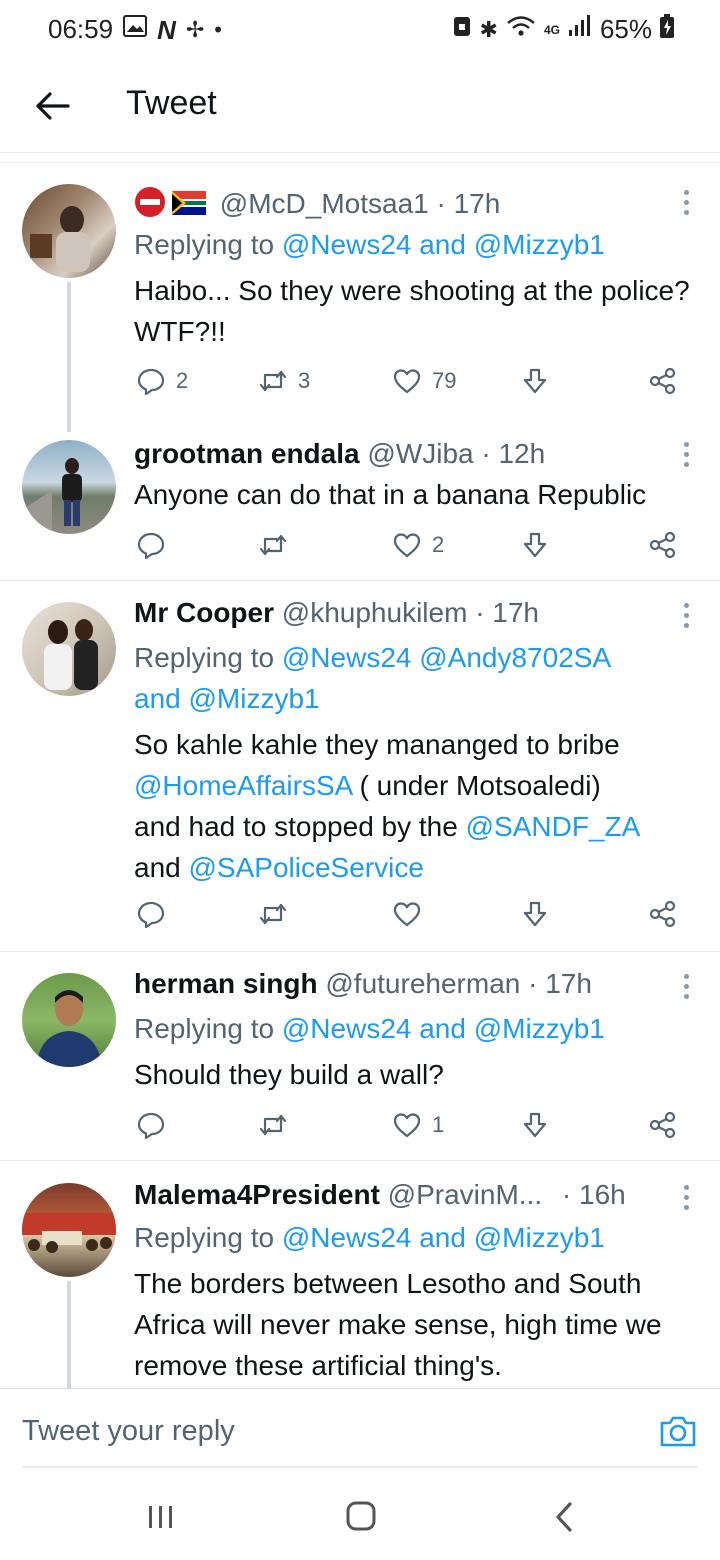 This screenshot has width=720, height=1560. I want to click on download-icon, so click(535, 914).